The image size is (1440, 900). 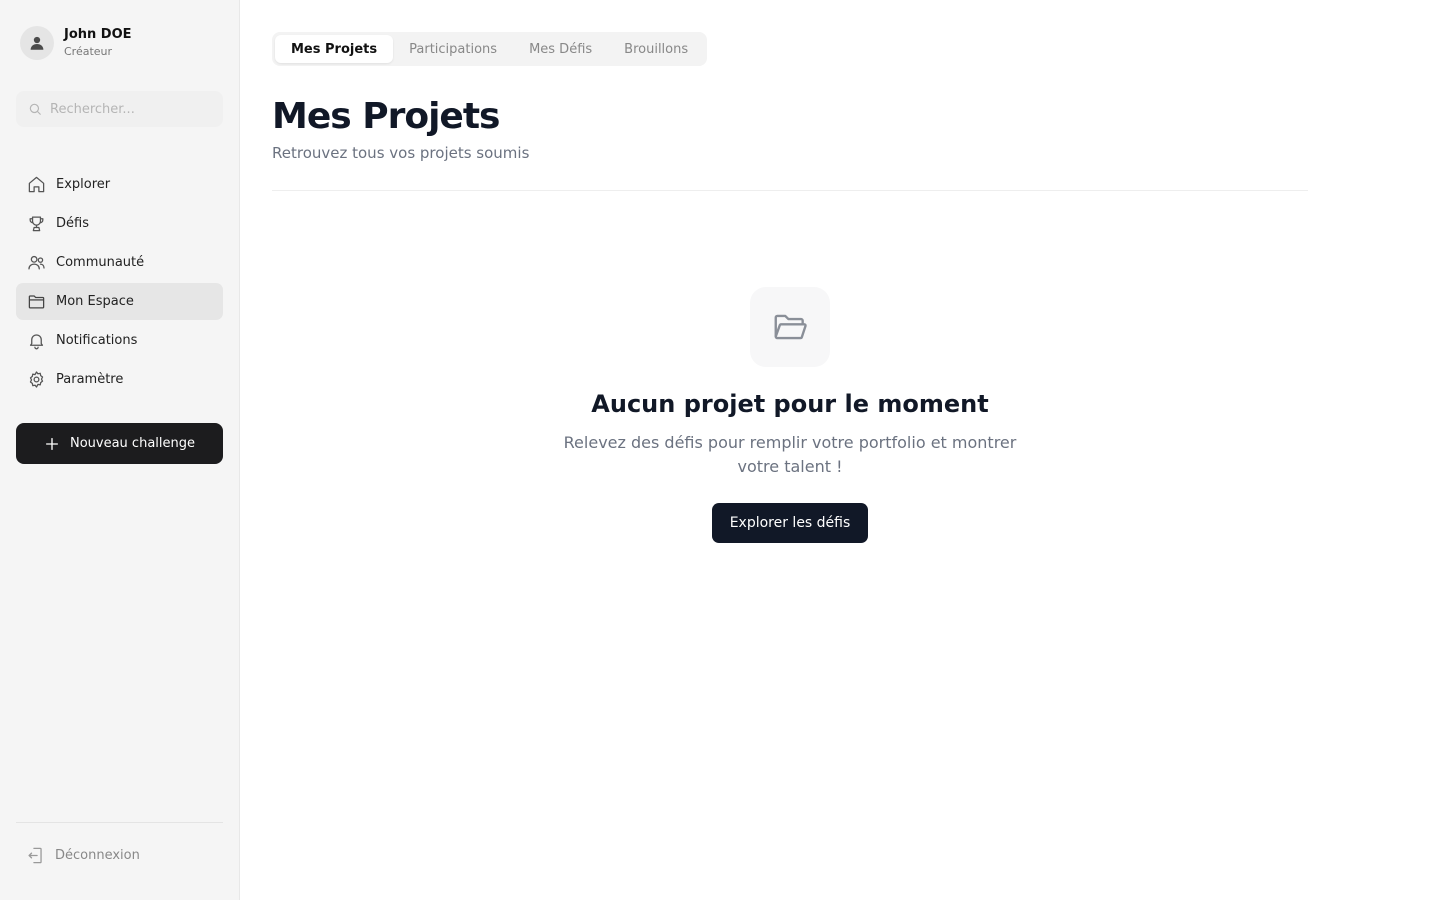 I want to click on user-icon, so click(x=37, y=43).